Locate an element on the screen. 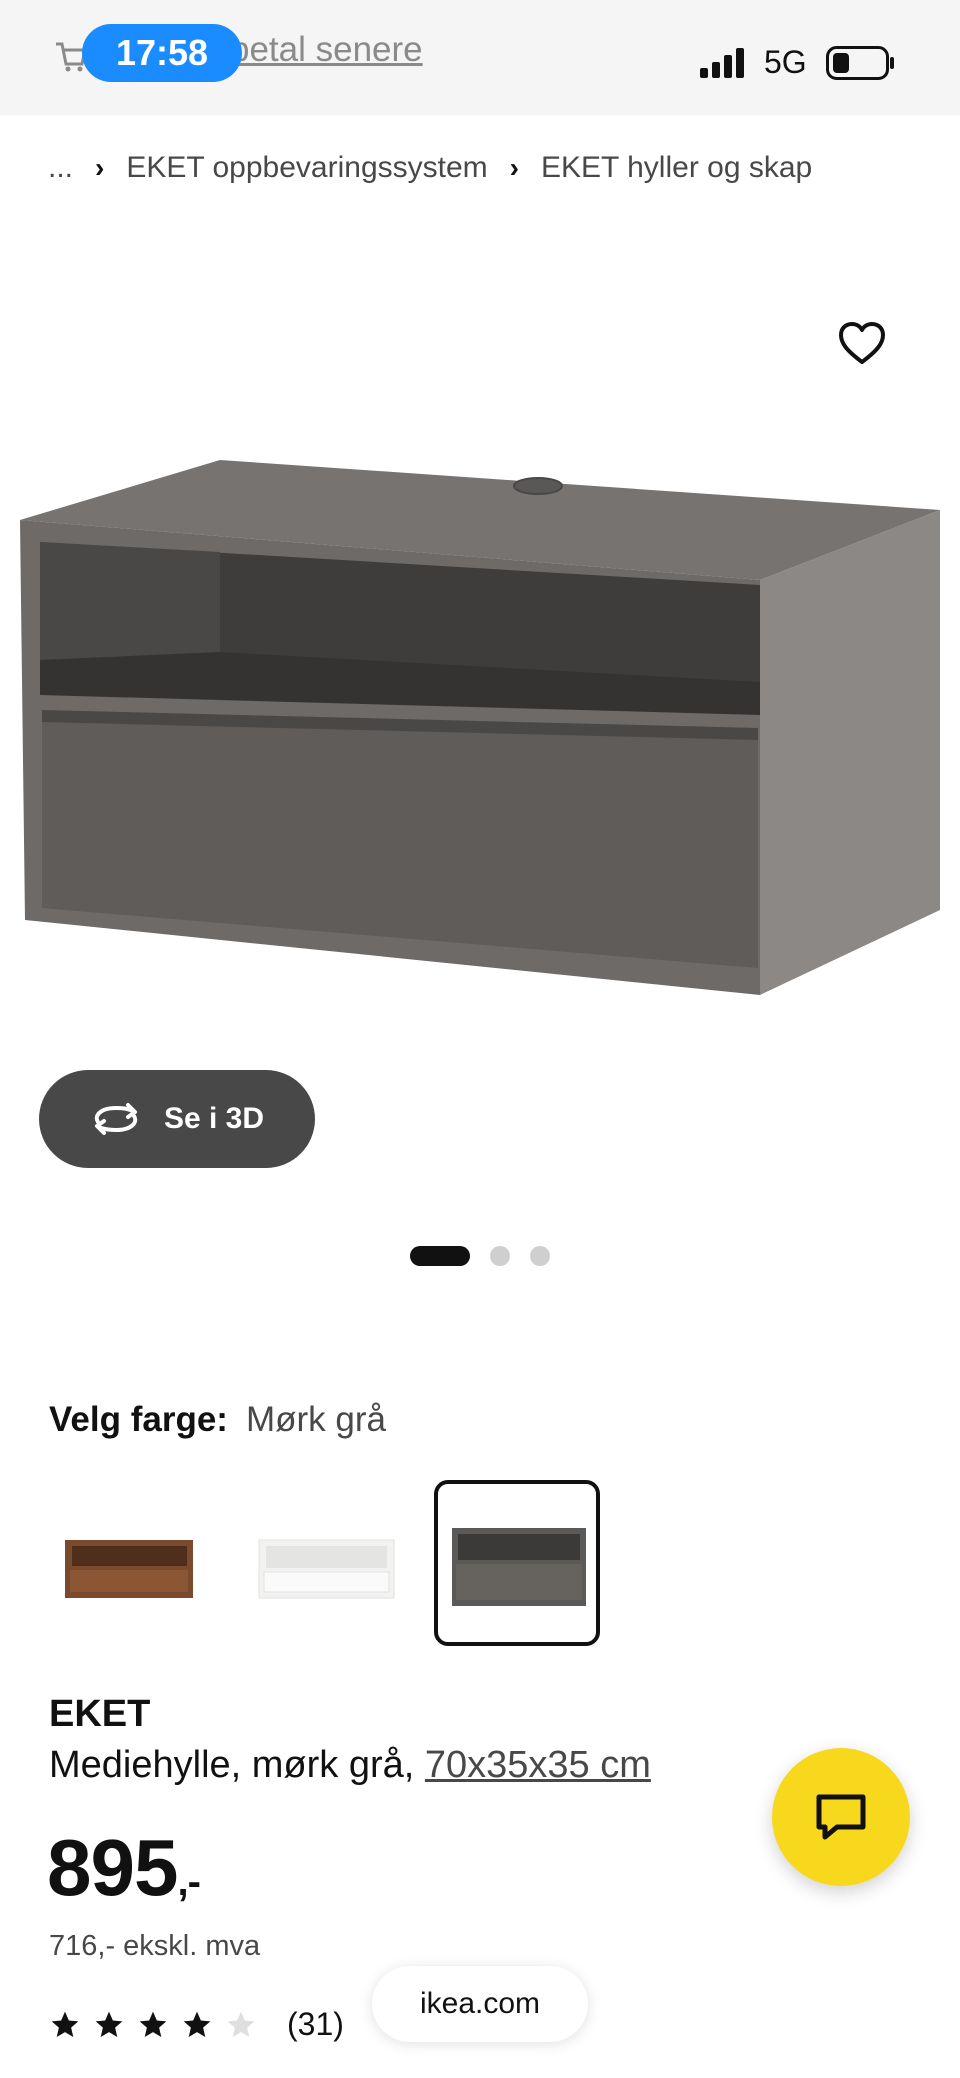  promo-link: betal senere is located at coordinates (326, 50).